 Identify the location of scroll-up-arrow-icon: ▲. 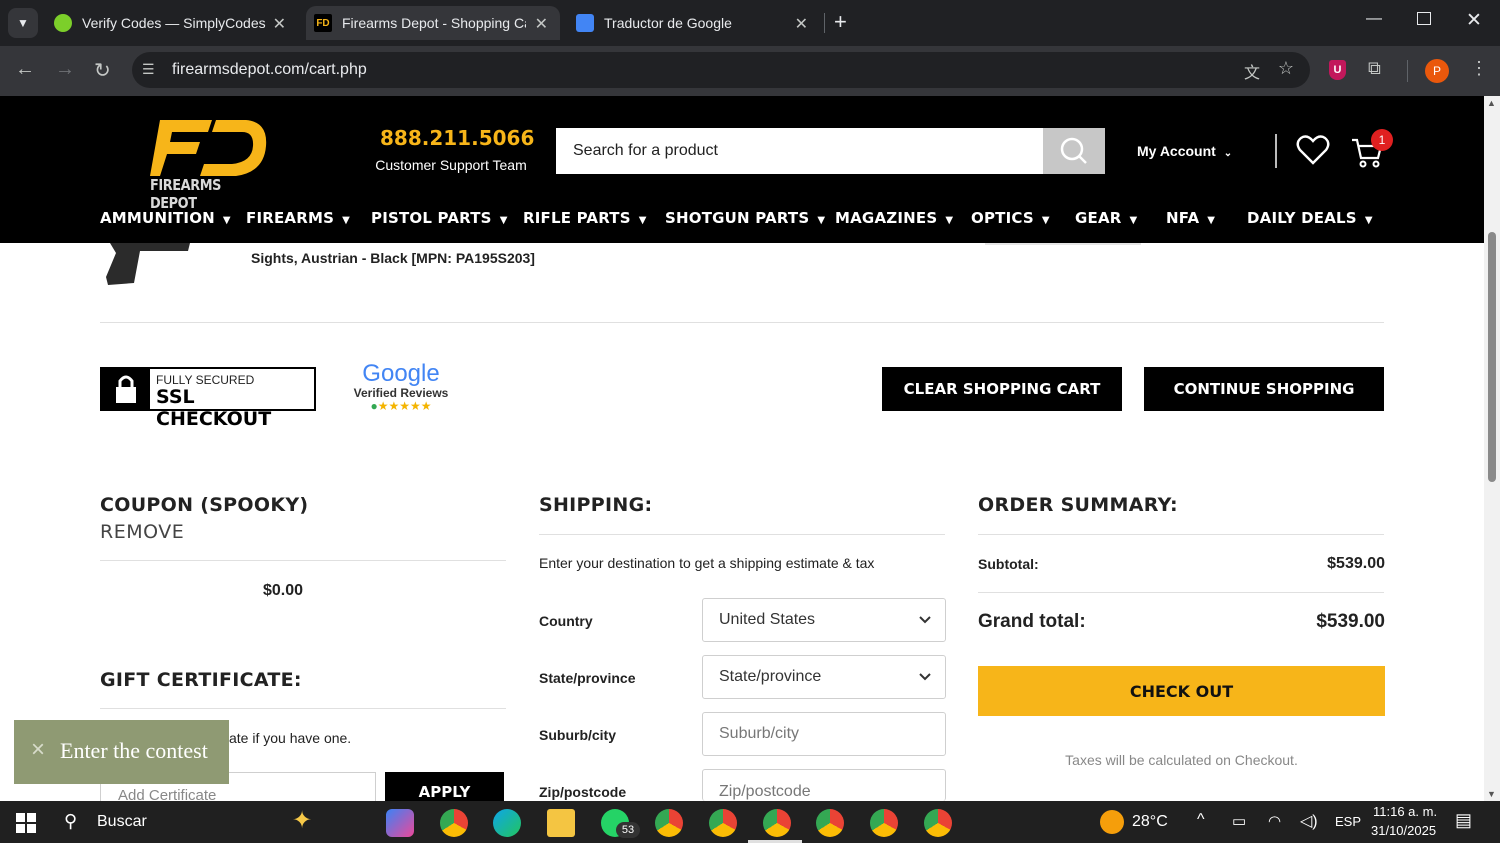
(1491, 103).